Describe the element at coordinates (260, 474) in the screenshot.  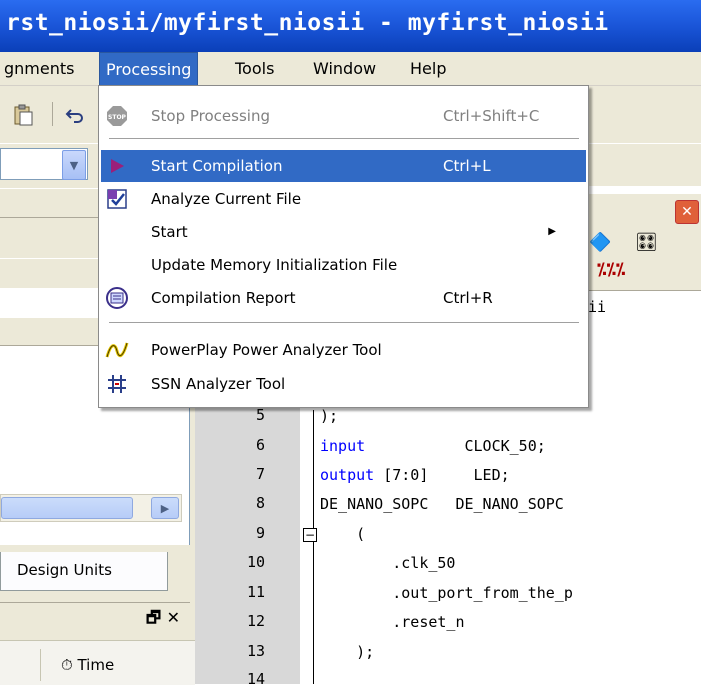
I see `line-number: 7` at that location.